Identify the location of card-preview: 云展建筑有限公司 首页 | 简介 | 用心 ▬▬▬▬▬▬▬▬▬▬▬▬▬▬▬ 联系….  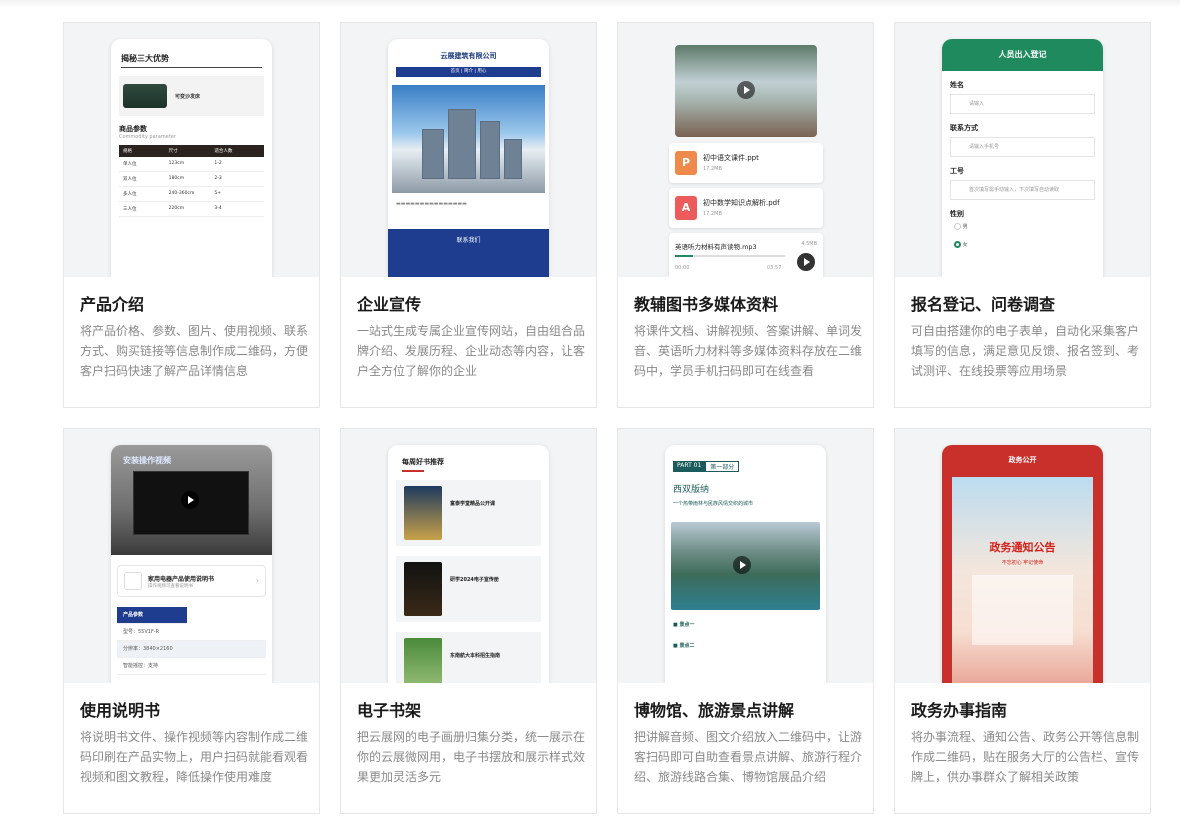
(468, 150).